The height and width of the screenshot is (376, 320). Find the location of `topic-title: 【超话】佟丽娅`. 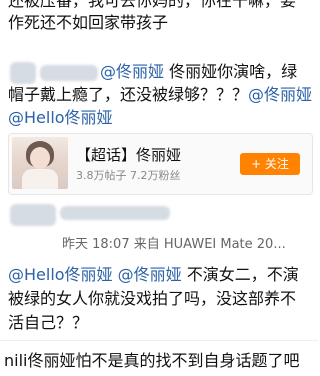

topic-title: 【超话】佟丽娅 is located at coordinates (129, 155).